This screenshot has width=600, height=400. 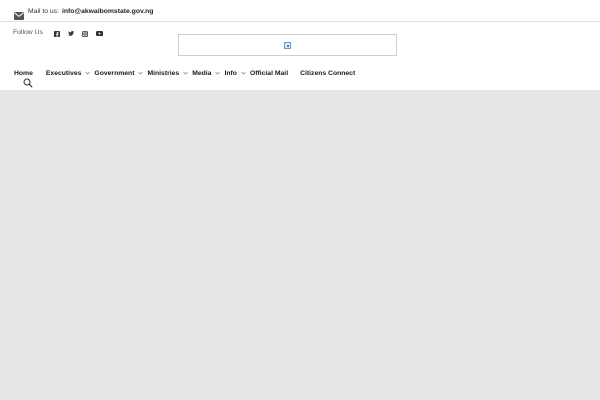 What do you see at coordinates (27, 83) in the screenshot?
I see `search-button` at bounding box center [27, 83].